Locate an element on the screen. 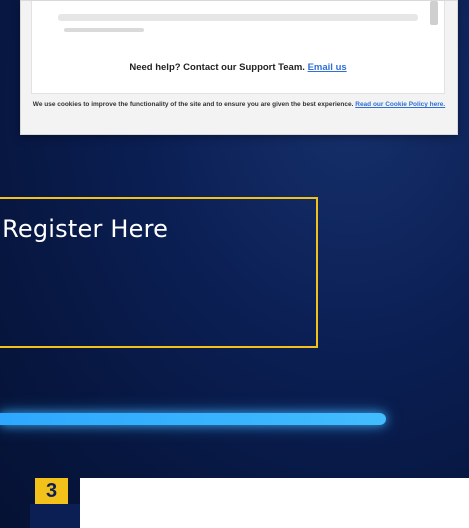 The height and width of the screenshot is (528, 469). register-here-text: : Register Here is located at coordinates (84, 229).